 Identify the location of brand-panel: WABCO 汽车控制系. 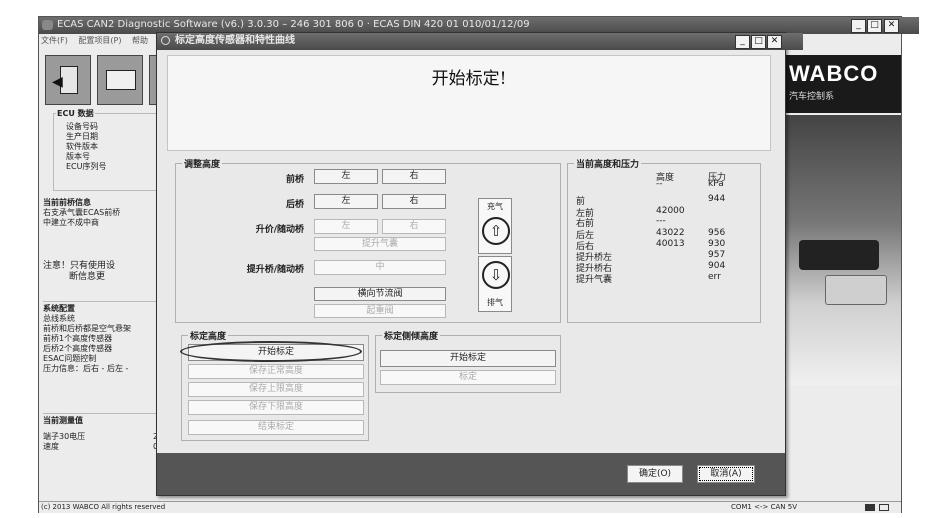
(843, 84).